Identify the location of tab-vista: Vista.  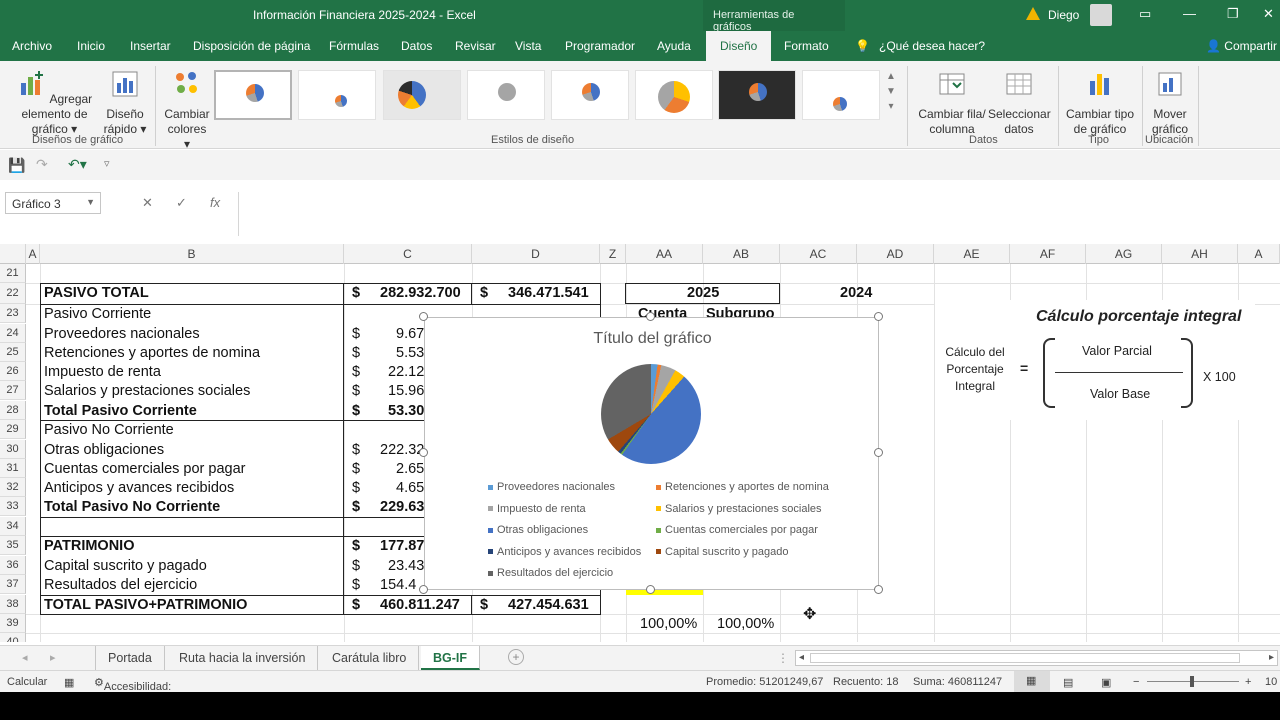
(528, 46).